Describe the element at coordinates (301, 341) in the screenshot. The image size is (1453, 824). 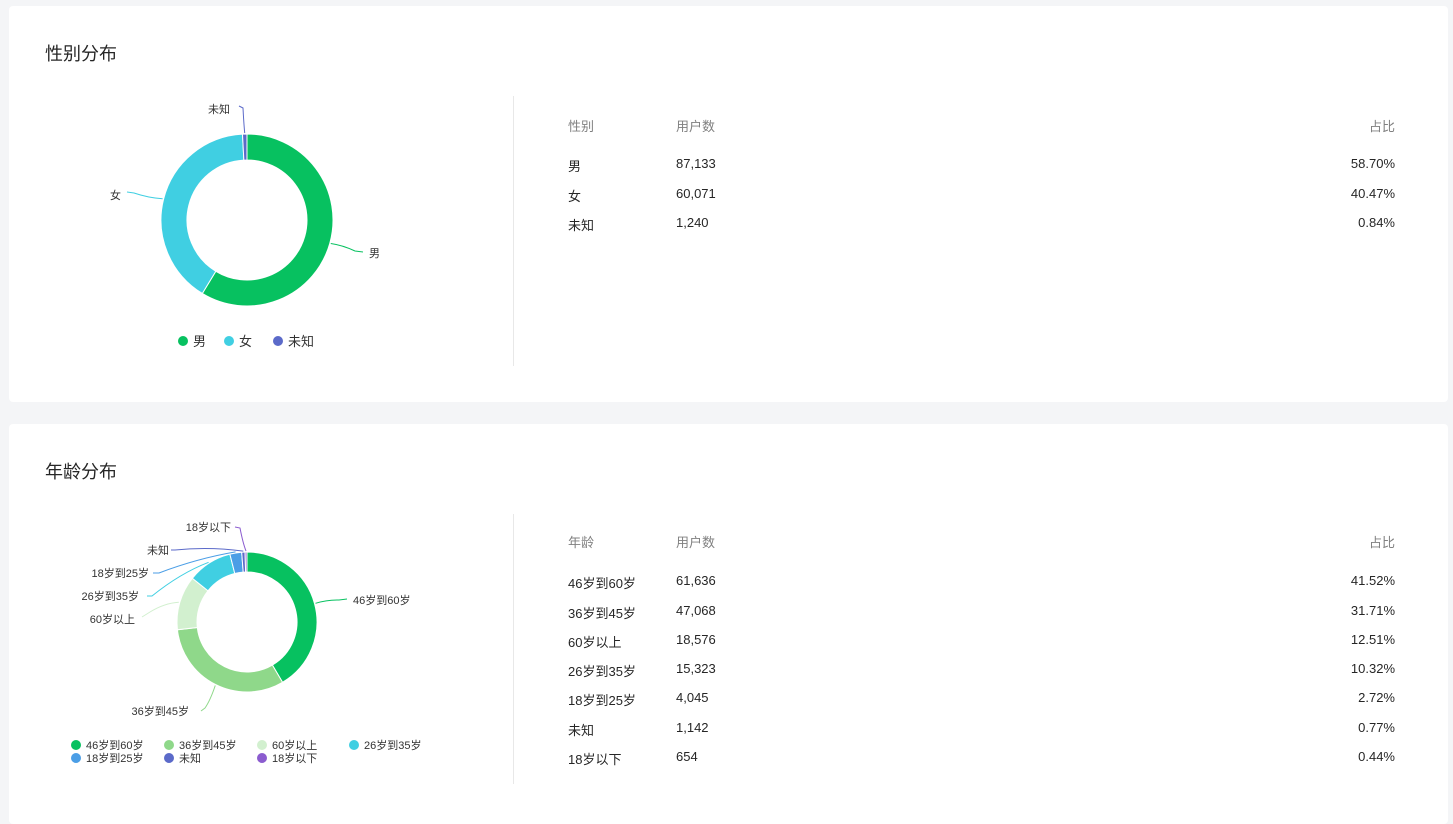
I see `gender-legend-label: 未知` at that location.